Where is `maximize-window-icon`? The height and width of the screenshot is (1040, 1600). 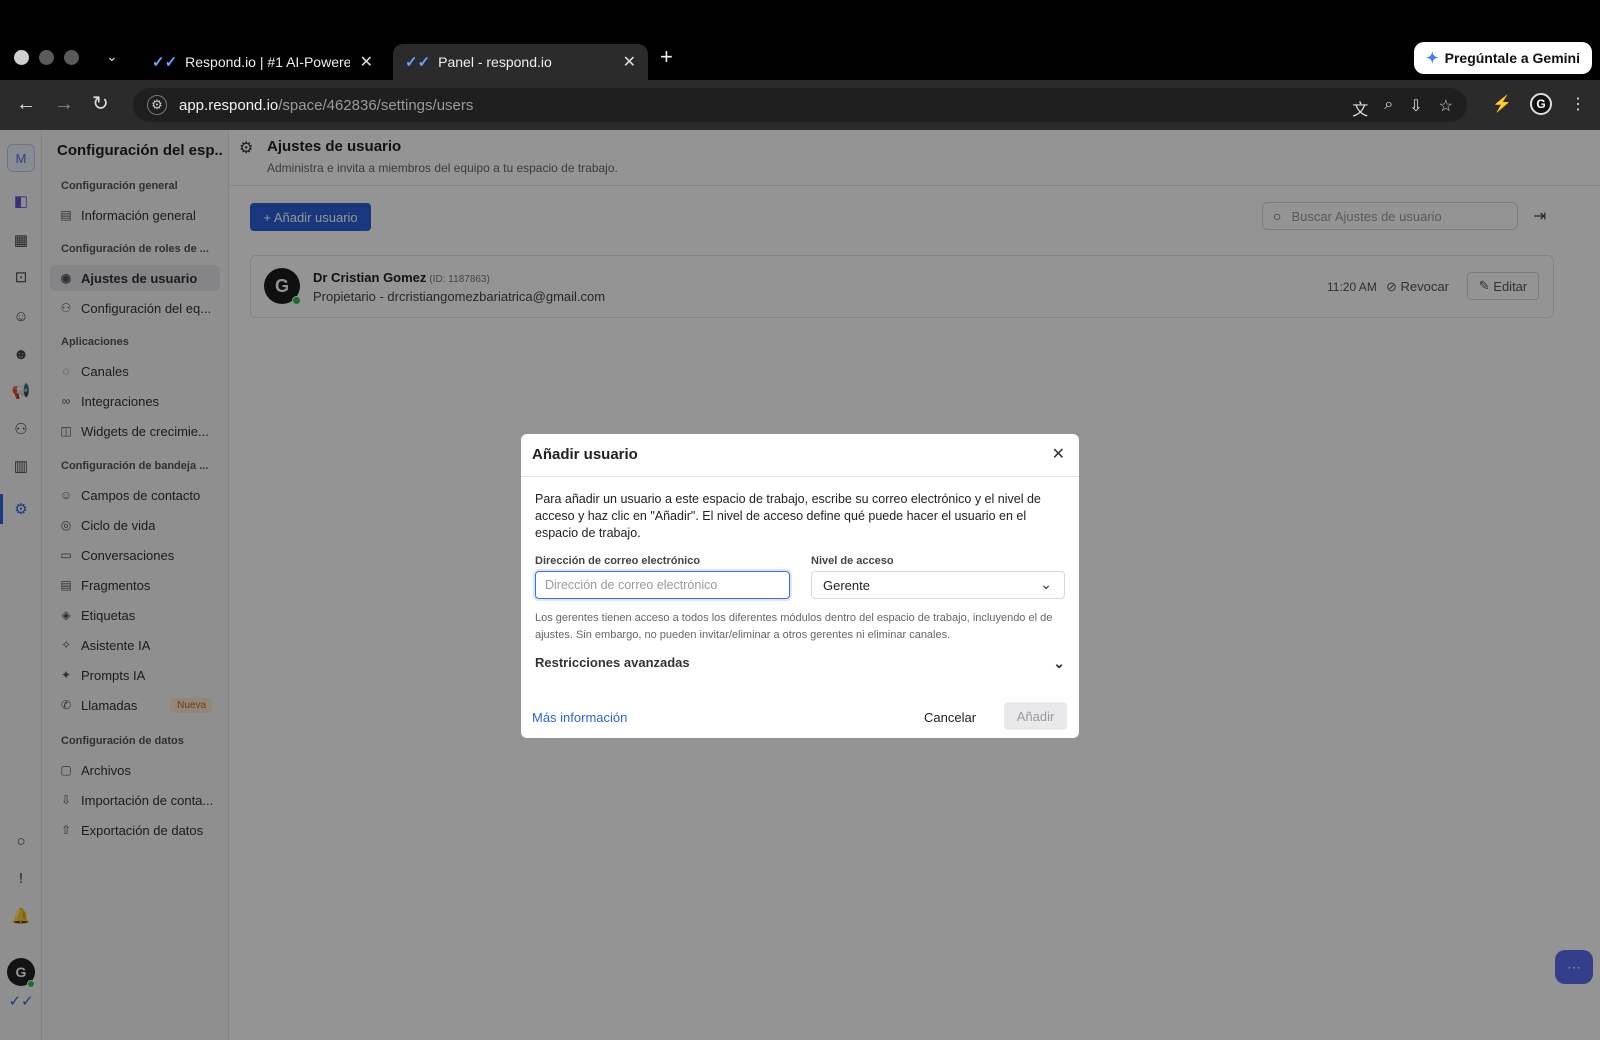
maximize-window-icon is located at coordinates (71, 57).